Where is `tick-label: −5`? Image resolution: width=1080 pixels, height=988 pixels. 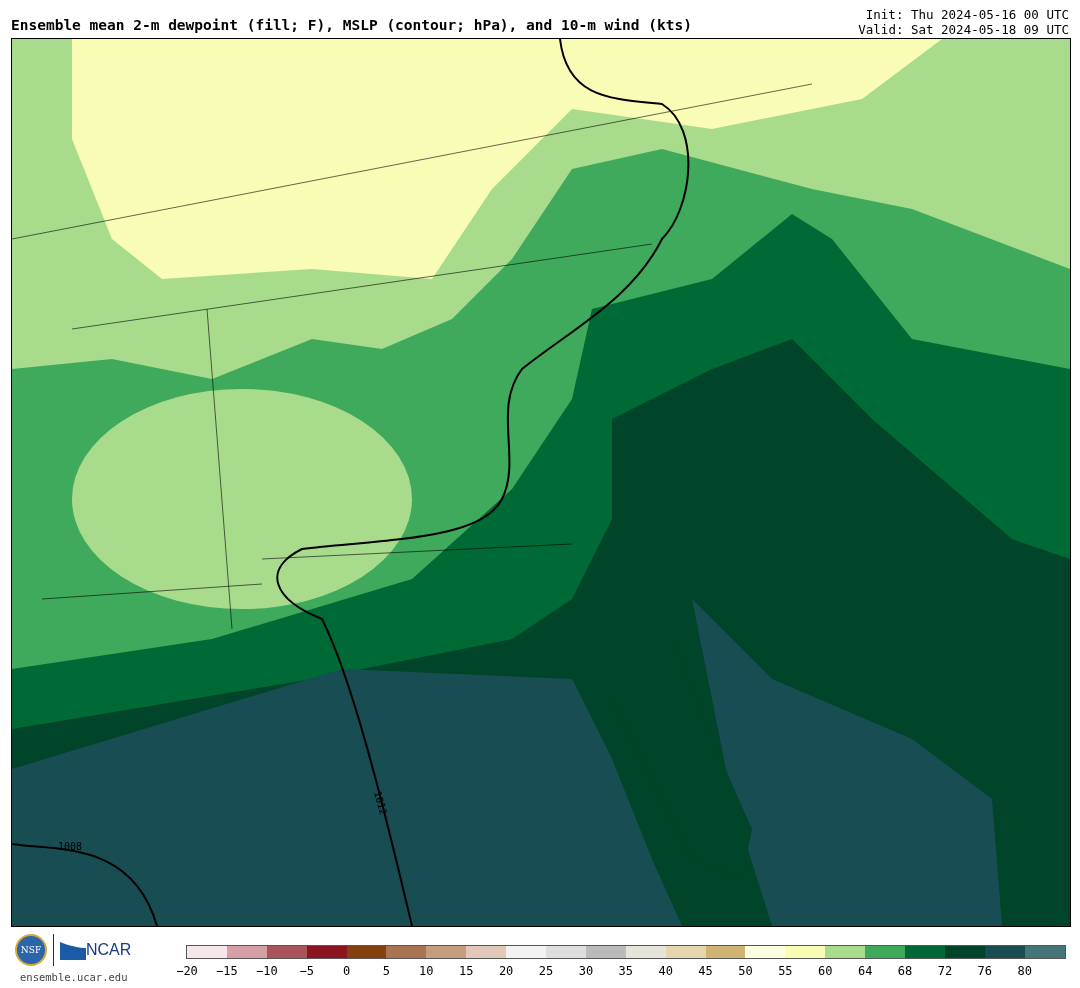
tick-label: −5 is located at coordinates (306, 971).